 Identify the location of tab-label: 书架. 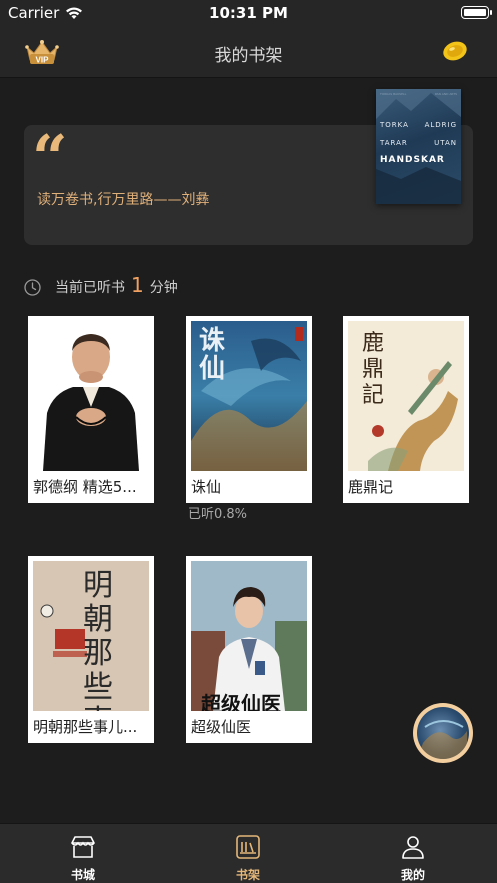
(247, 875).